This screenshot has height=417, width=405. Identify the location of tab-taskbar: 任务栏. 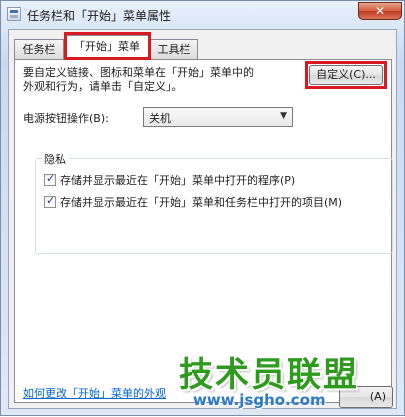
(39, 49).